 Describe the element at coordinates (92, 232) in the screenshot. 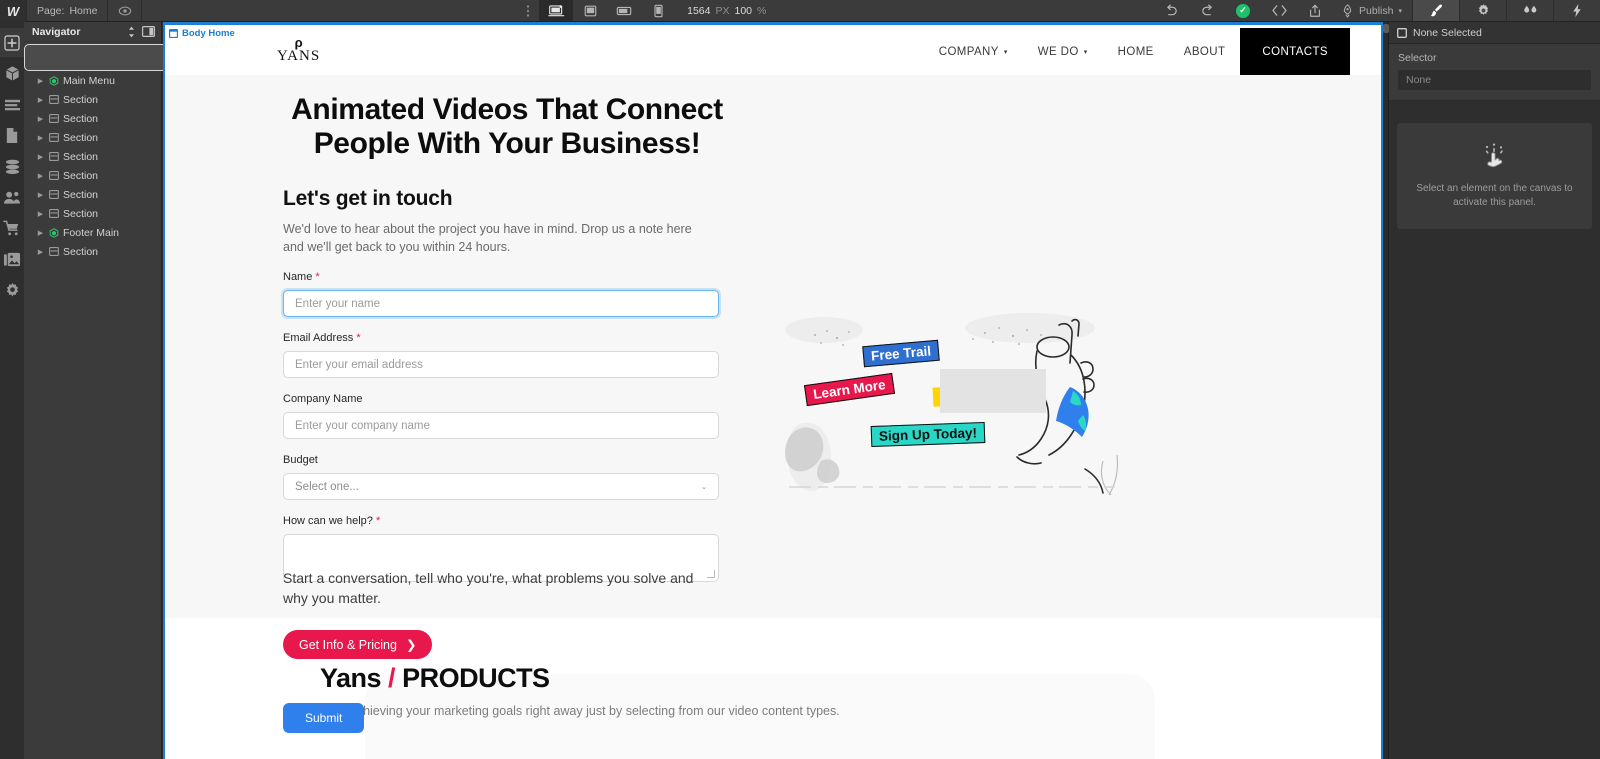

I see `navigator-item: ▶ Footer Main` at that location.